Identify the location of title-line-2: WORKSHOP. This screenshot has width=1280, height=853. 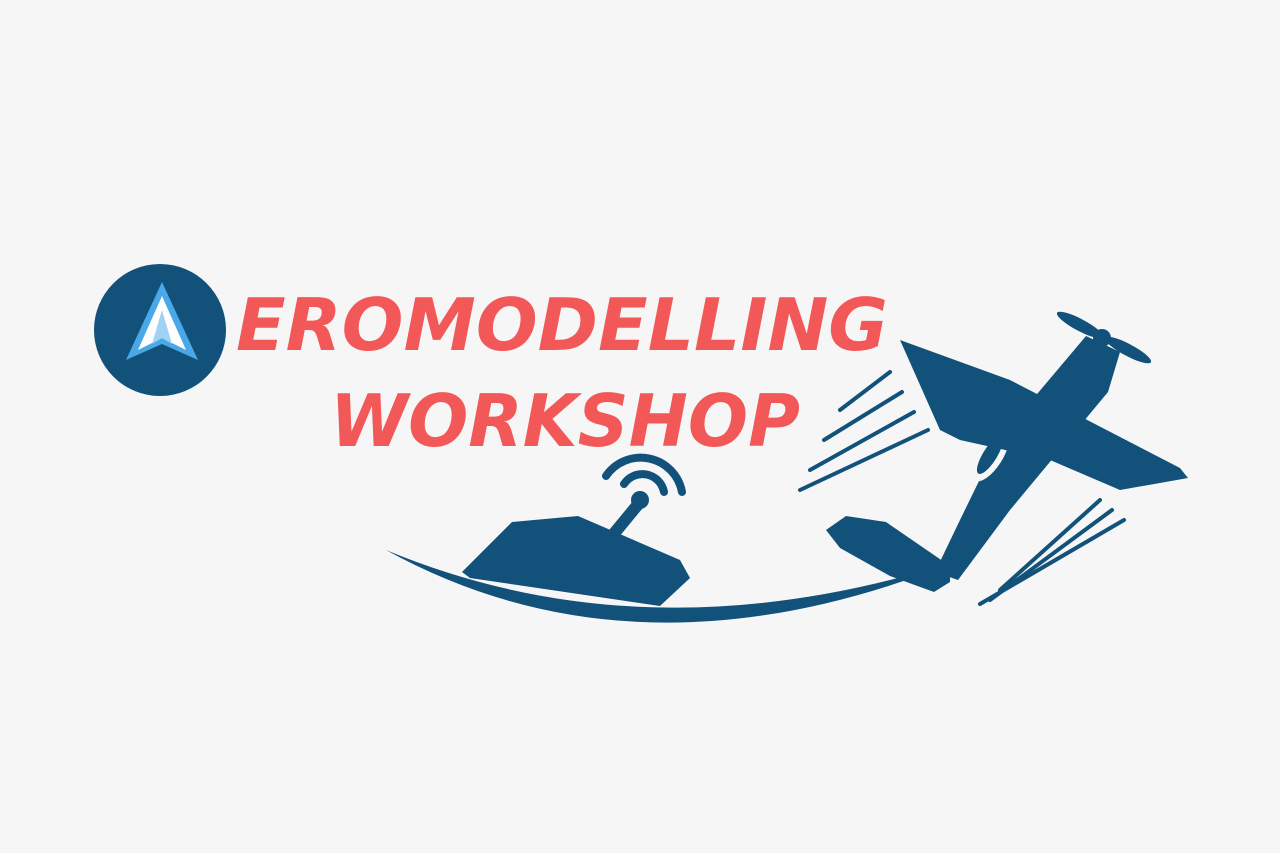
(565, 421).